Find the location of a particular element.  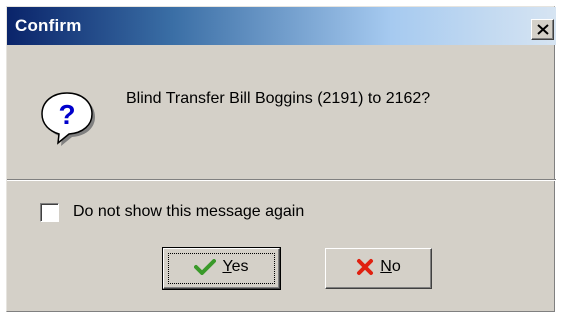

red-x-icon is located at coordinates (365, 267).